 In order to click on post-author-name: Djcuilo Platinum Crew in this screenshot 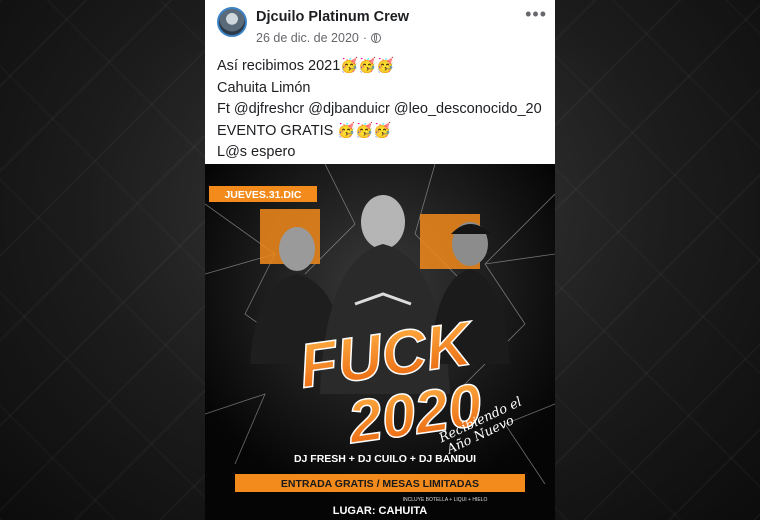, I will do `click(332, 17)`.